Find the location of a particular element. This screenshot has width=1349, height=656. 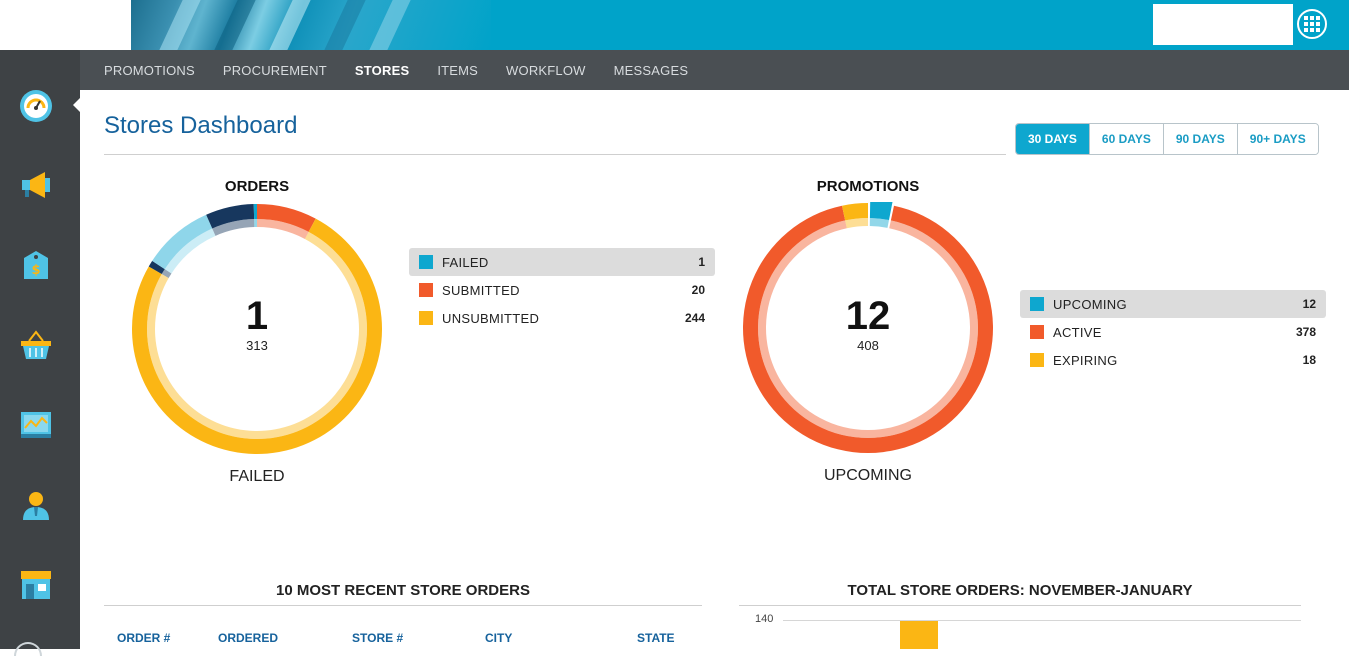

promotions-legend-expiring: EXPIRING 18 is located at coordinates (1173, 360).